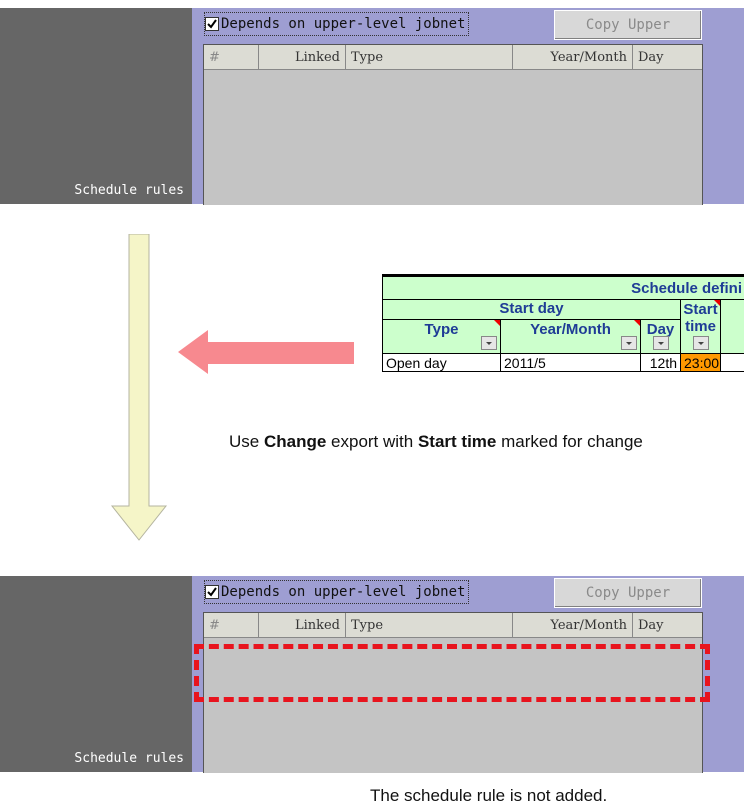 Image resolution: width=744 pixels, height=812 pixels. I want to click on start-time-header-line2: time, so click(700, 326).